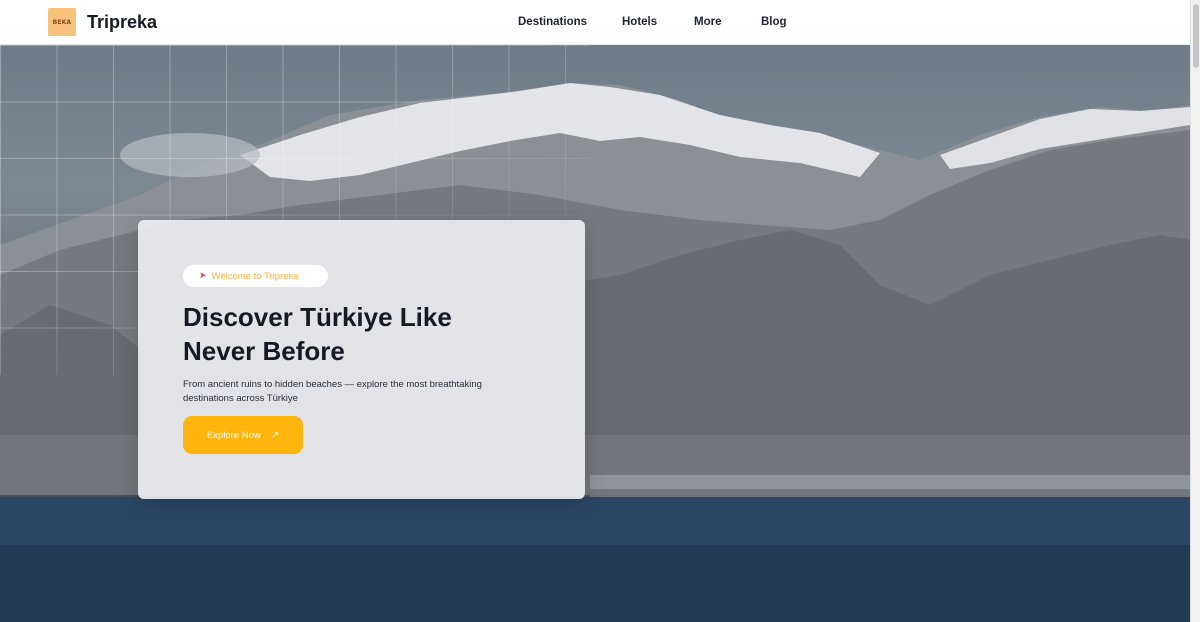 This screenshot has height=622, width=1200. What do you see at coordinates (317, 317) in the screenshot?
I see `hero-headline-line1: Discover Türkiye Like` at bounding box center [317, 317].